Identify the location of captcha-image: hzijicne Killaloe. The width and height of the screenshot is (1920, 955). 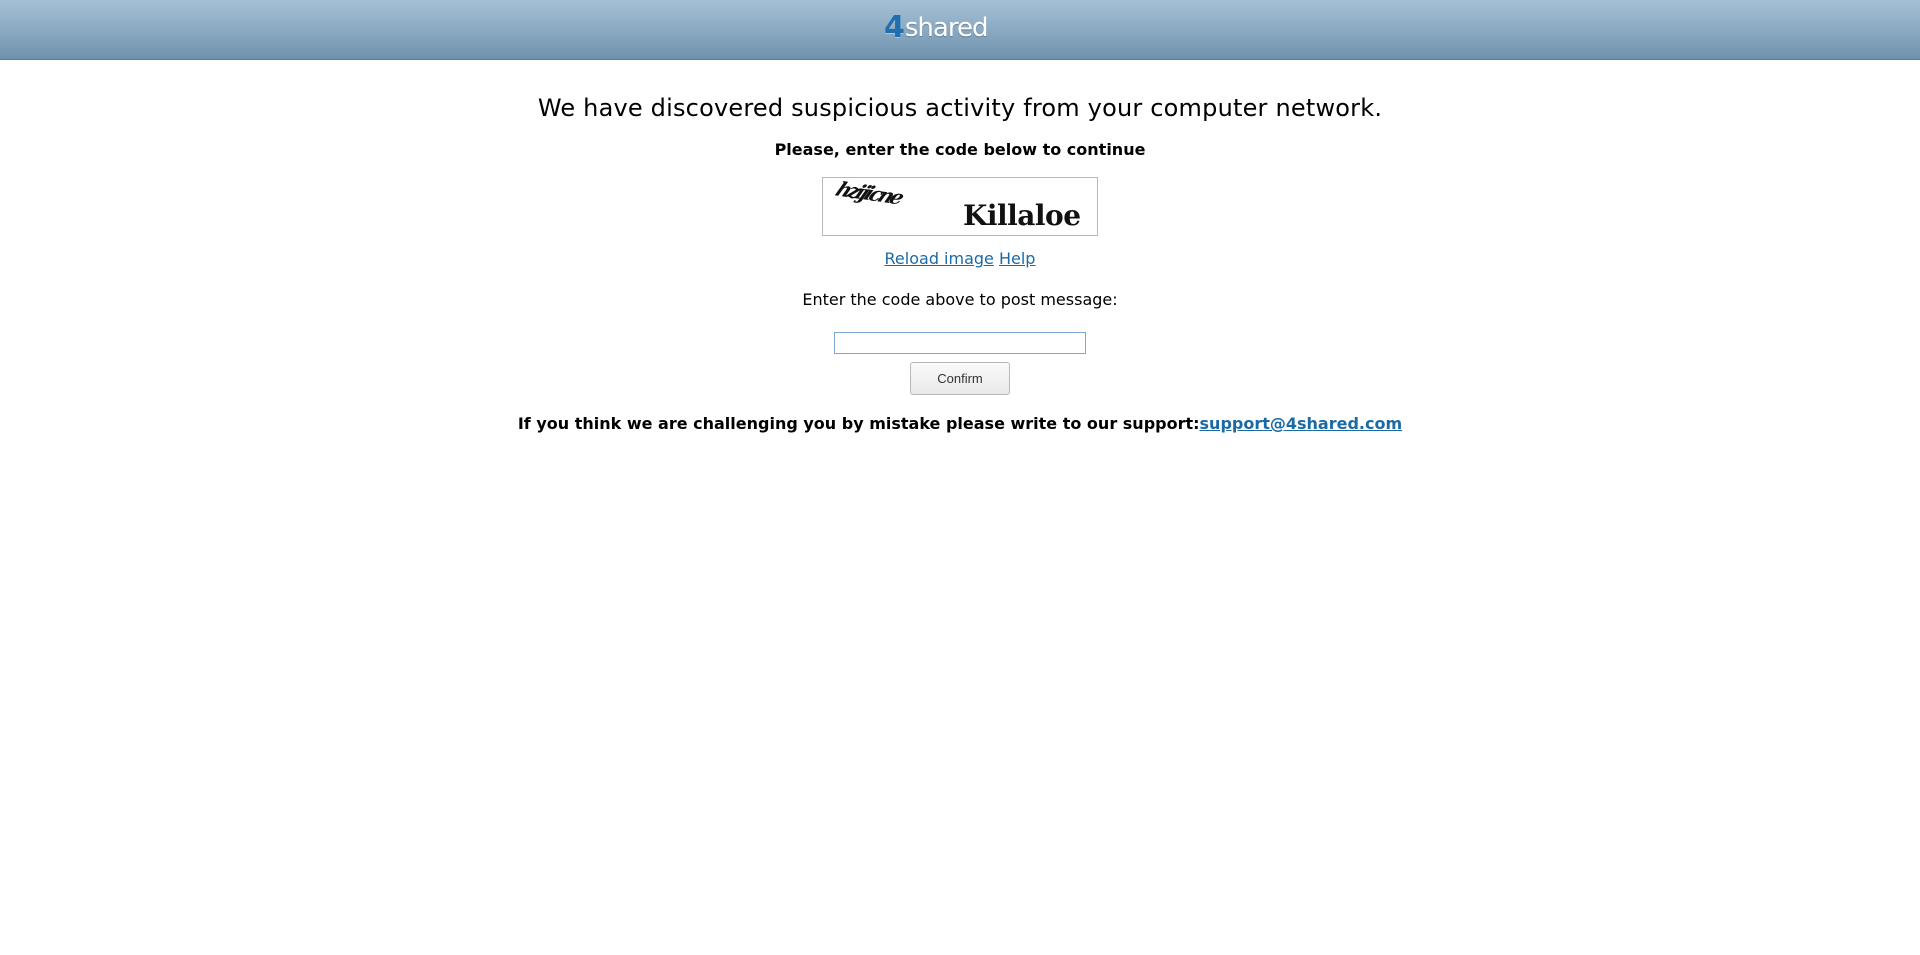
(960, 206).